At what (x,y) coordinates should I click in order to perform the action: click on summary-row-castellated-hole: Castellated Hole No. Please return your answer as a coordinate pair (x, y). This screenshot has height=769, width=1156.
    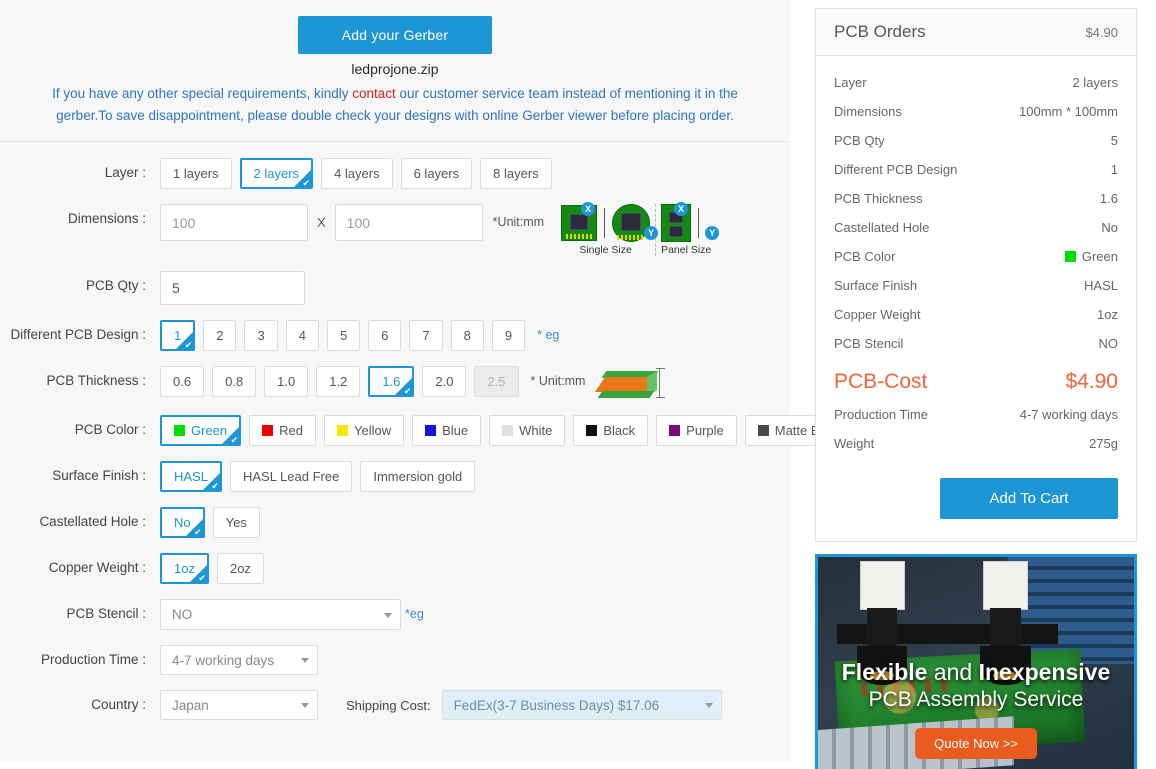
    Looking at the image, I should click on (976, 227).